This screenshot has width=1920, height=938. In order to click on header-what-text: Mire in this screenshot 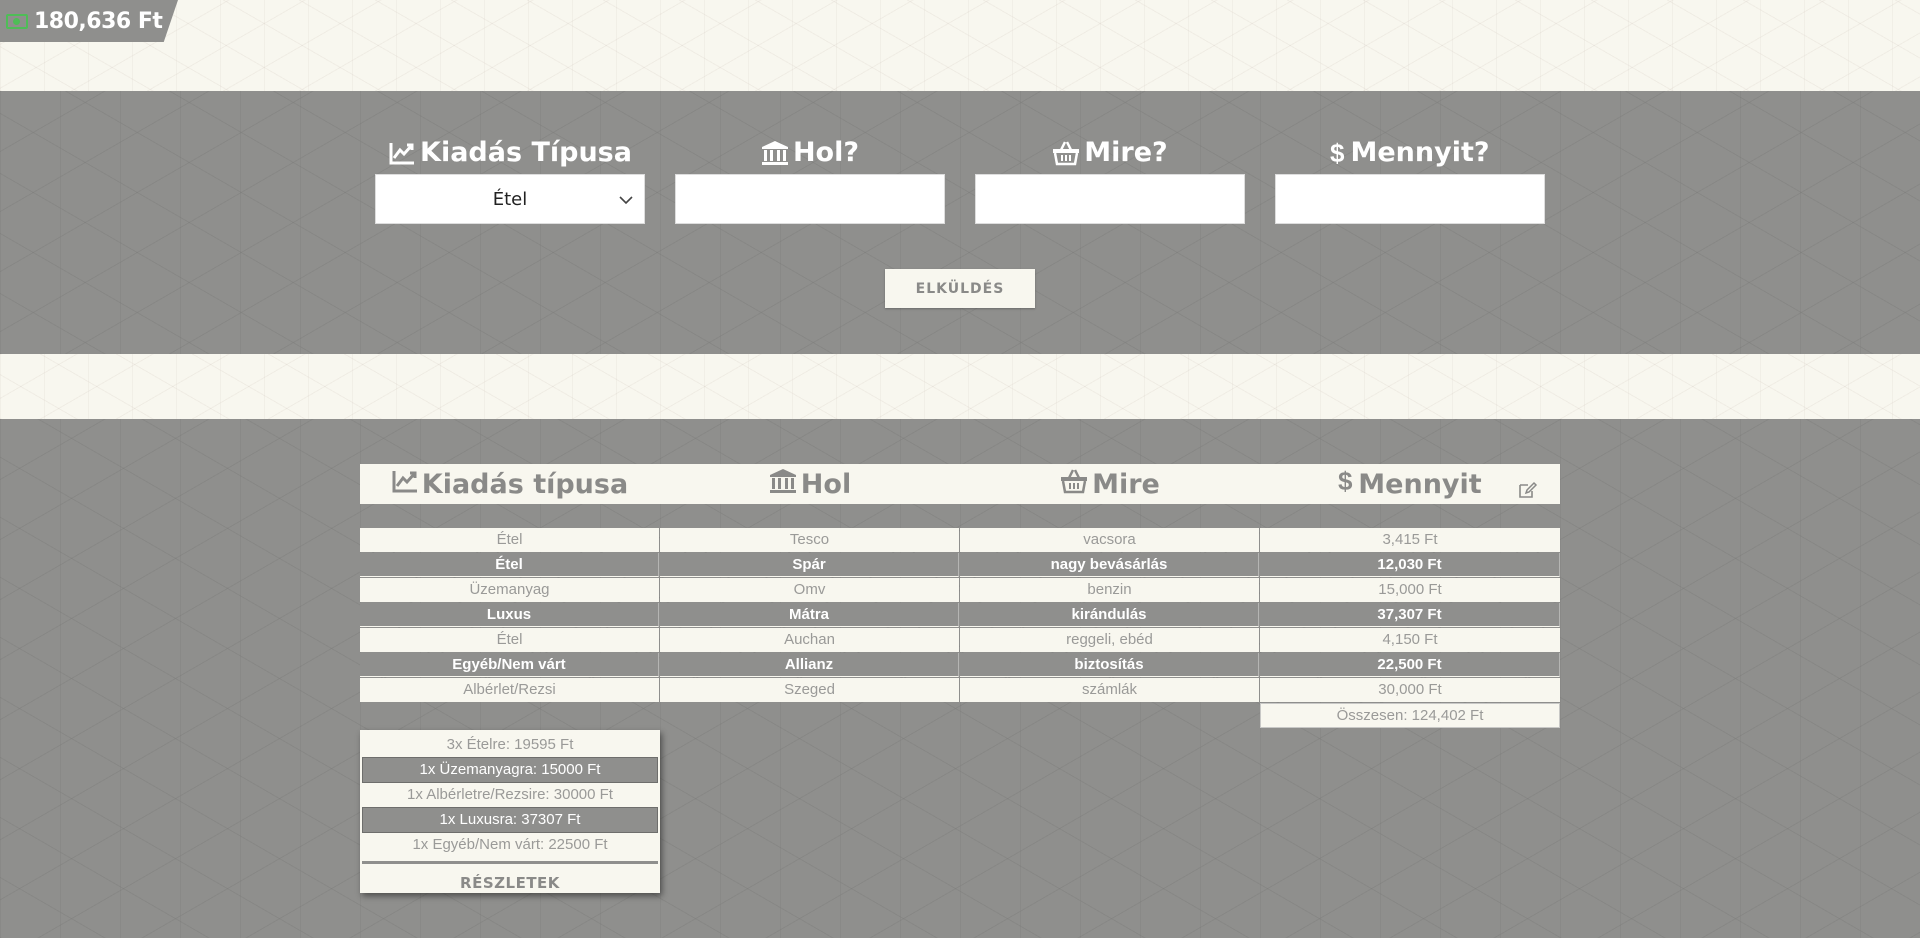, I will do `click(1126, 484)`.